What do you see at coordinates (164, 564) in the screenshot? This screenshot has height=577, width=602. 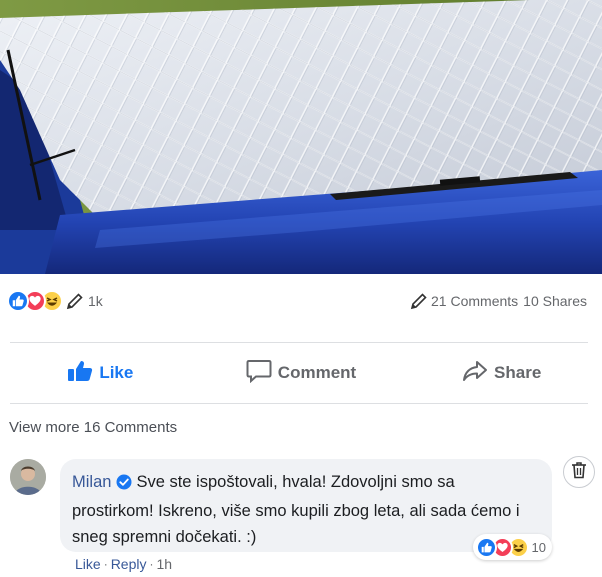 I see `comment-timestamp: 1h` at bounding box center [164, 564].